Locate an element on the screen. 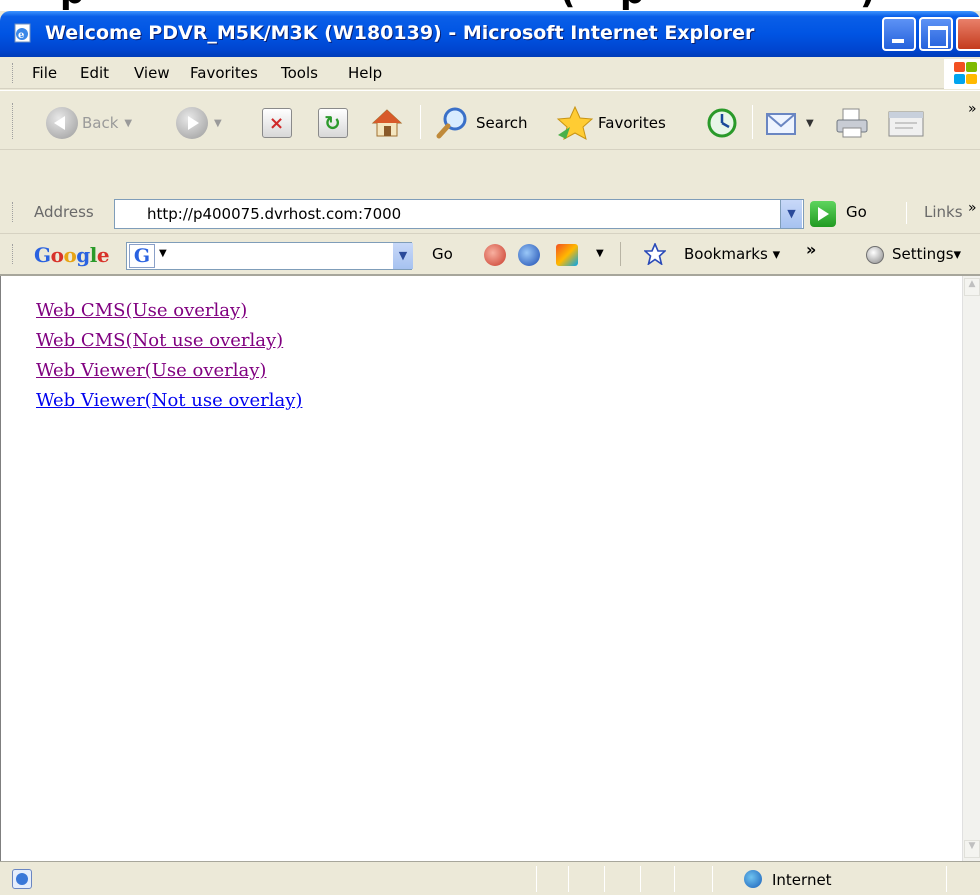  security-zone-label: Internet is located at coordinates (802, 880).